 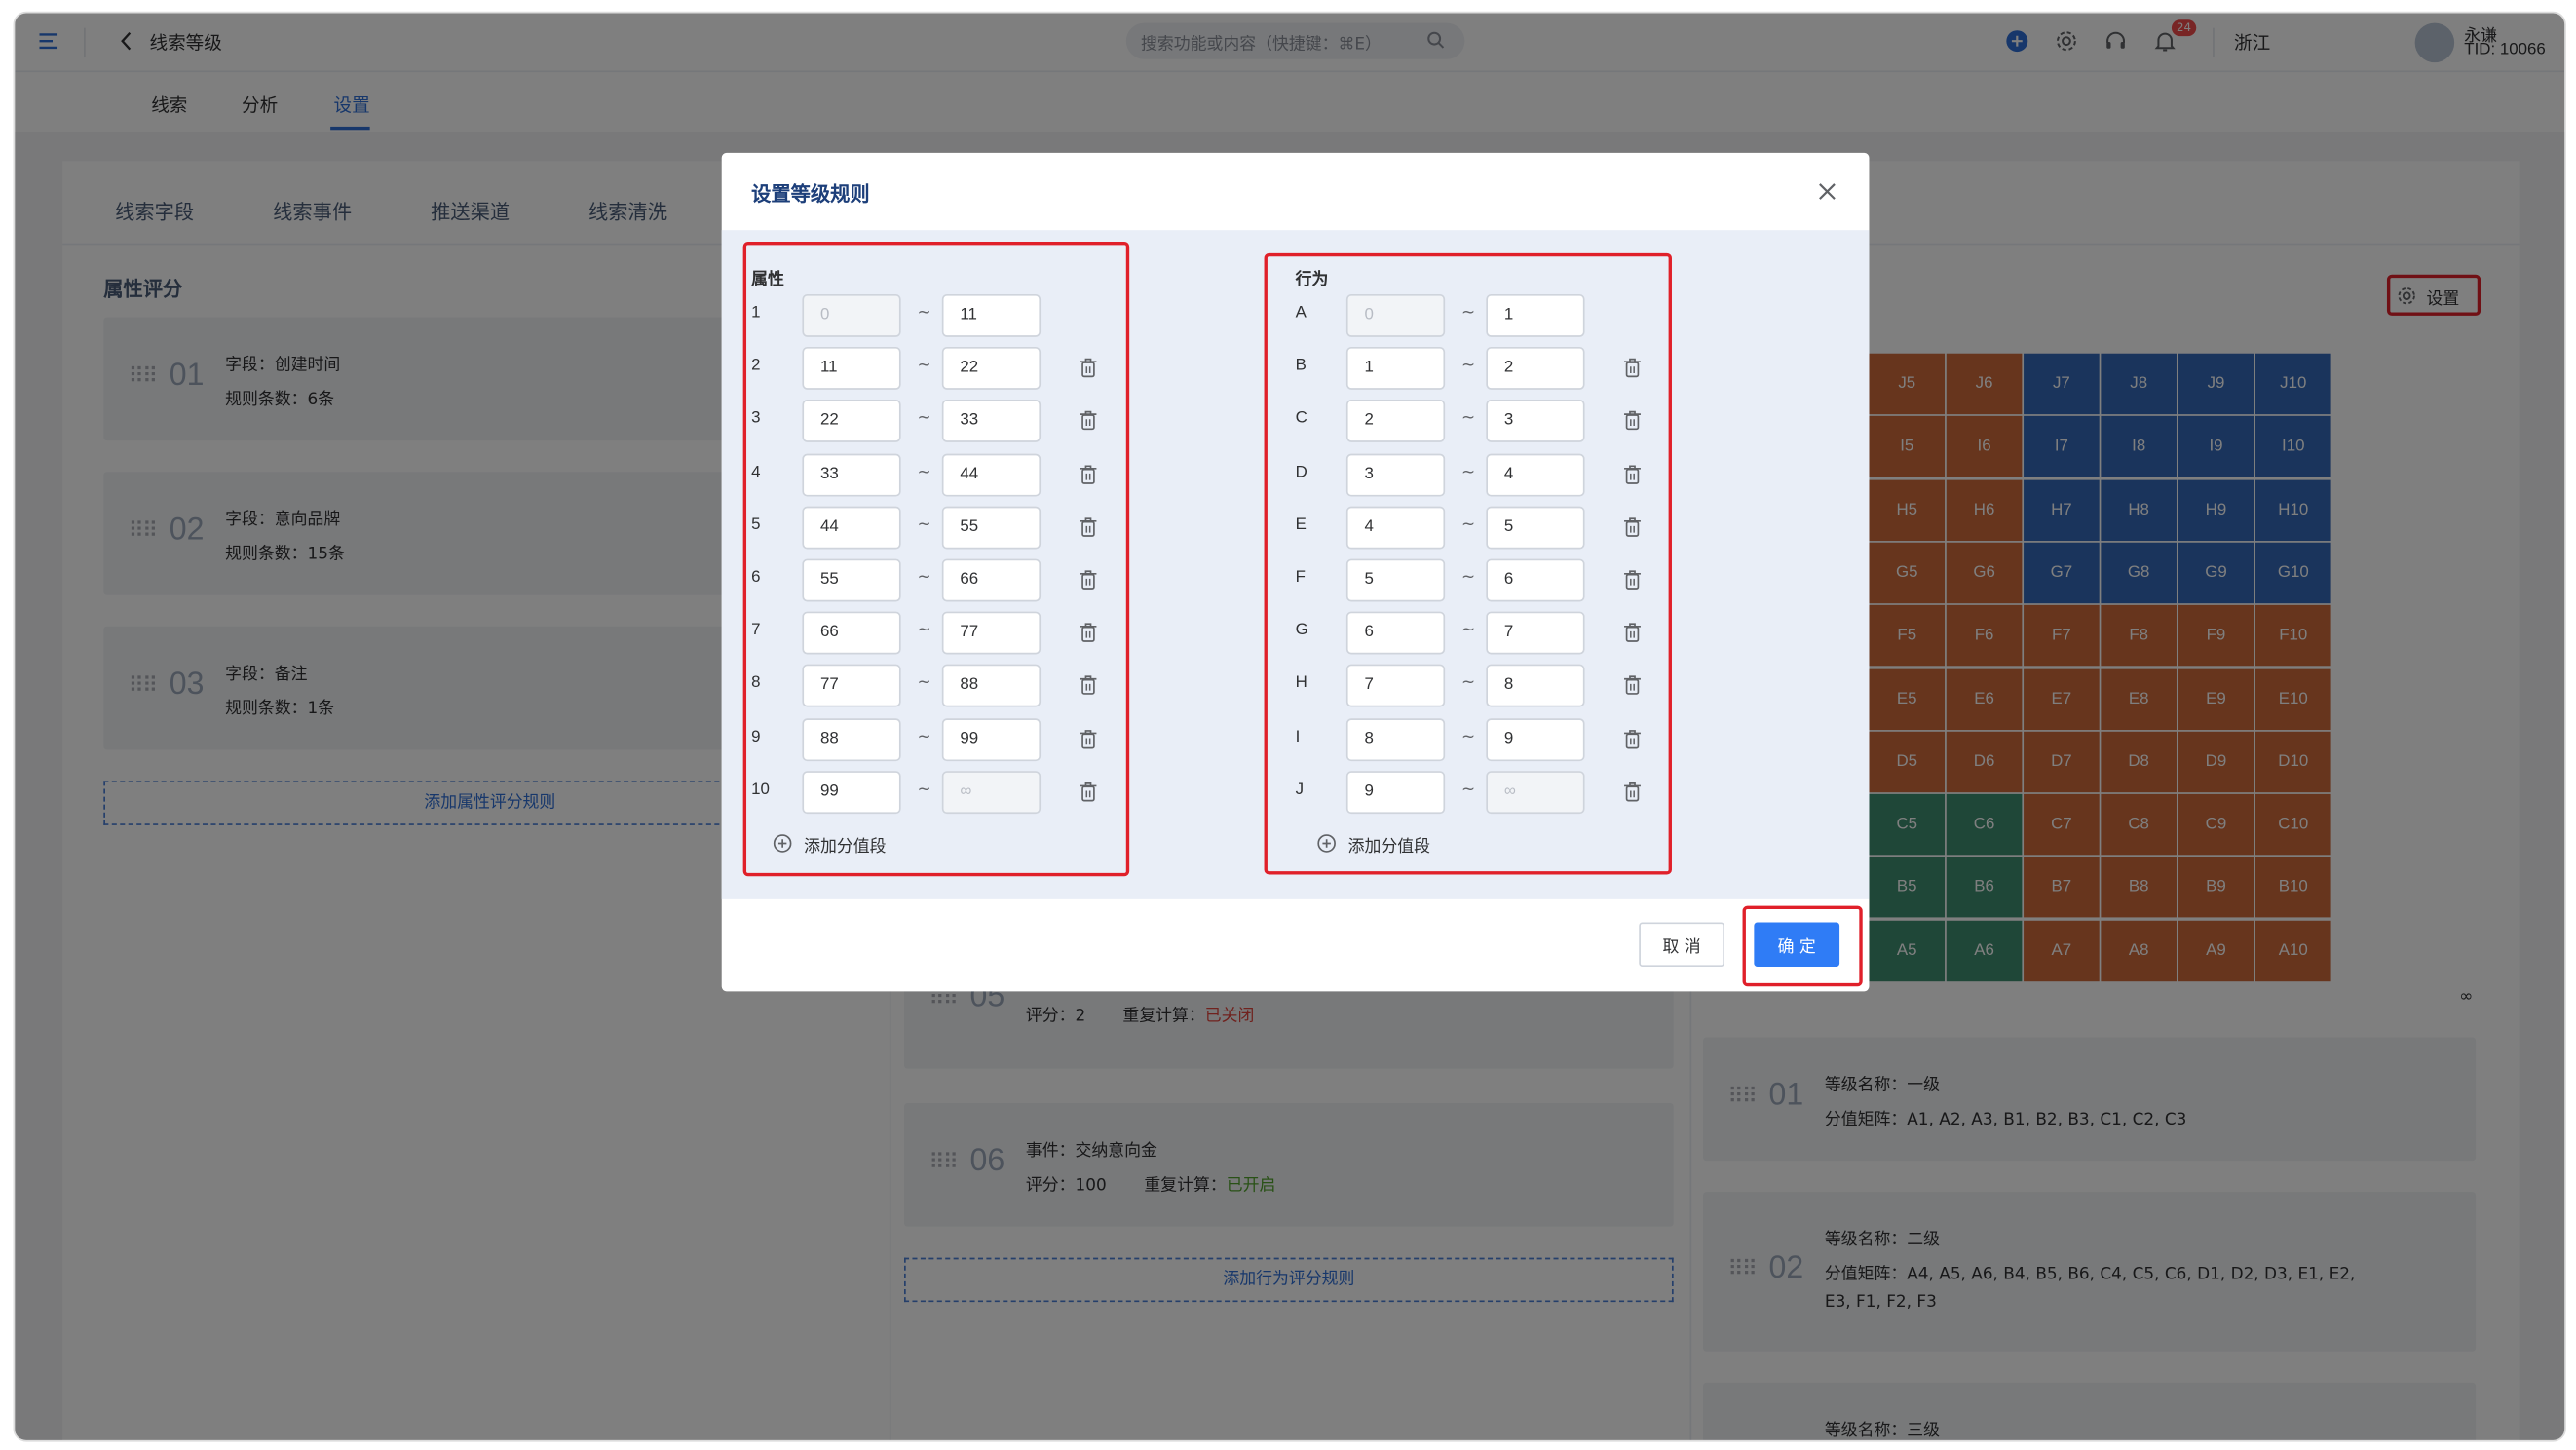 What do you see at coordinates (851, 421) in the screenshot?
I see `range-from-input: 22` at bounding box center [851, 421].